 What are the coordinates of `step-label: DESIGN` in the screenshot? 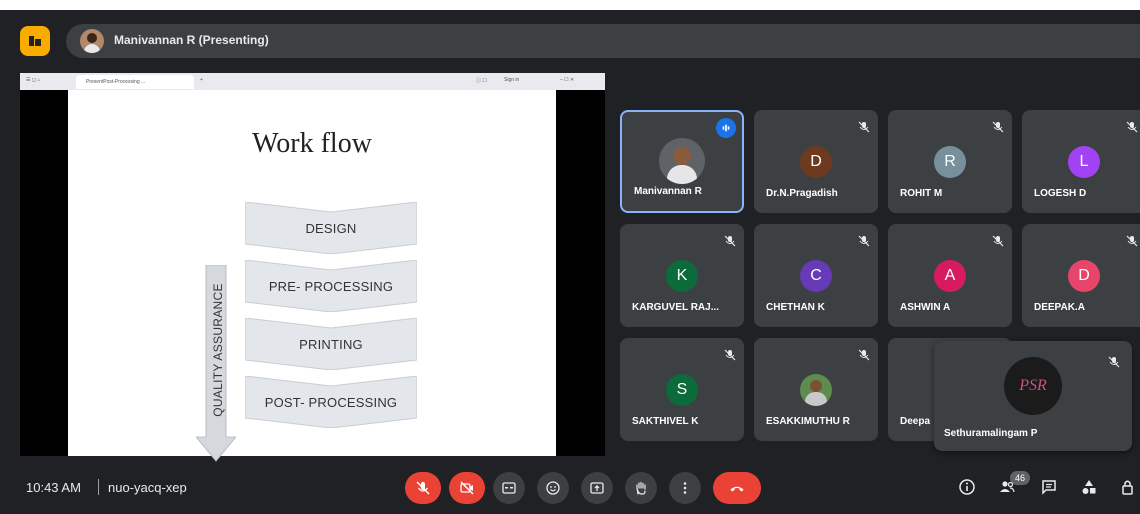 It's located at (331, 228).